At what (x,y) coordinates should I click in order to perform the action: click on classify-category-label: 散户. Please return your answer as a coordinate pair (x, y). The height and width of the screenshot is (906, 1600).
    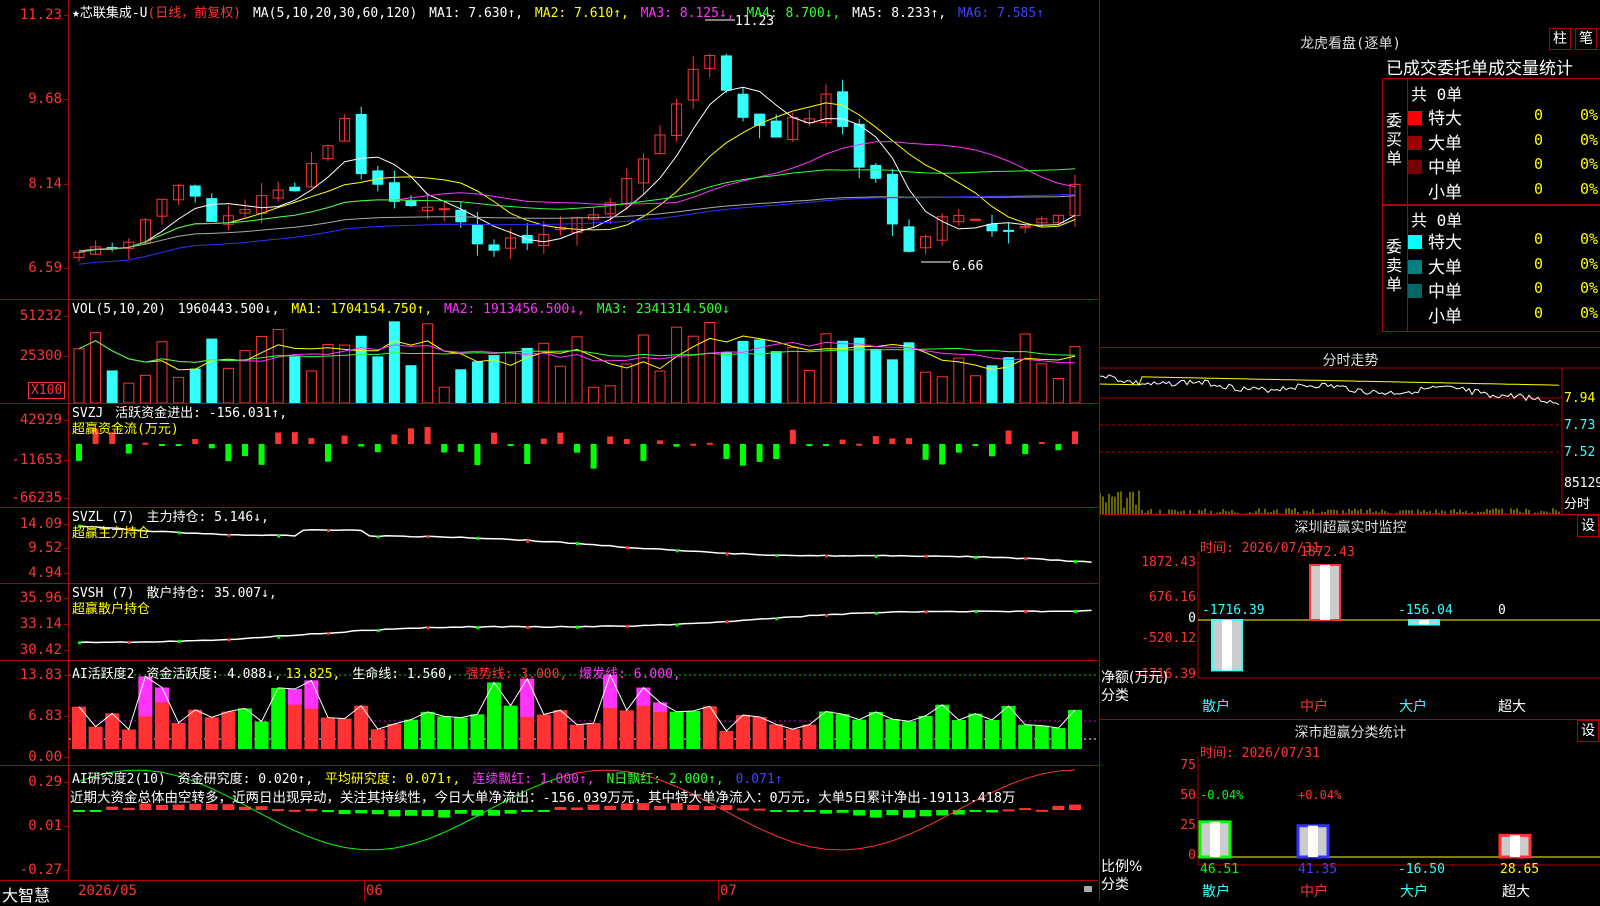
    Looking at the image, I should click on (1216, 892).